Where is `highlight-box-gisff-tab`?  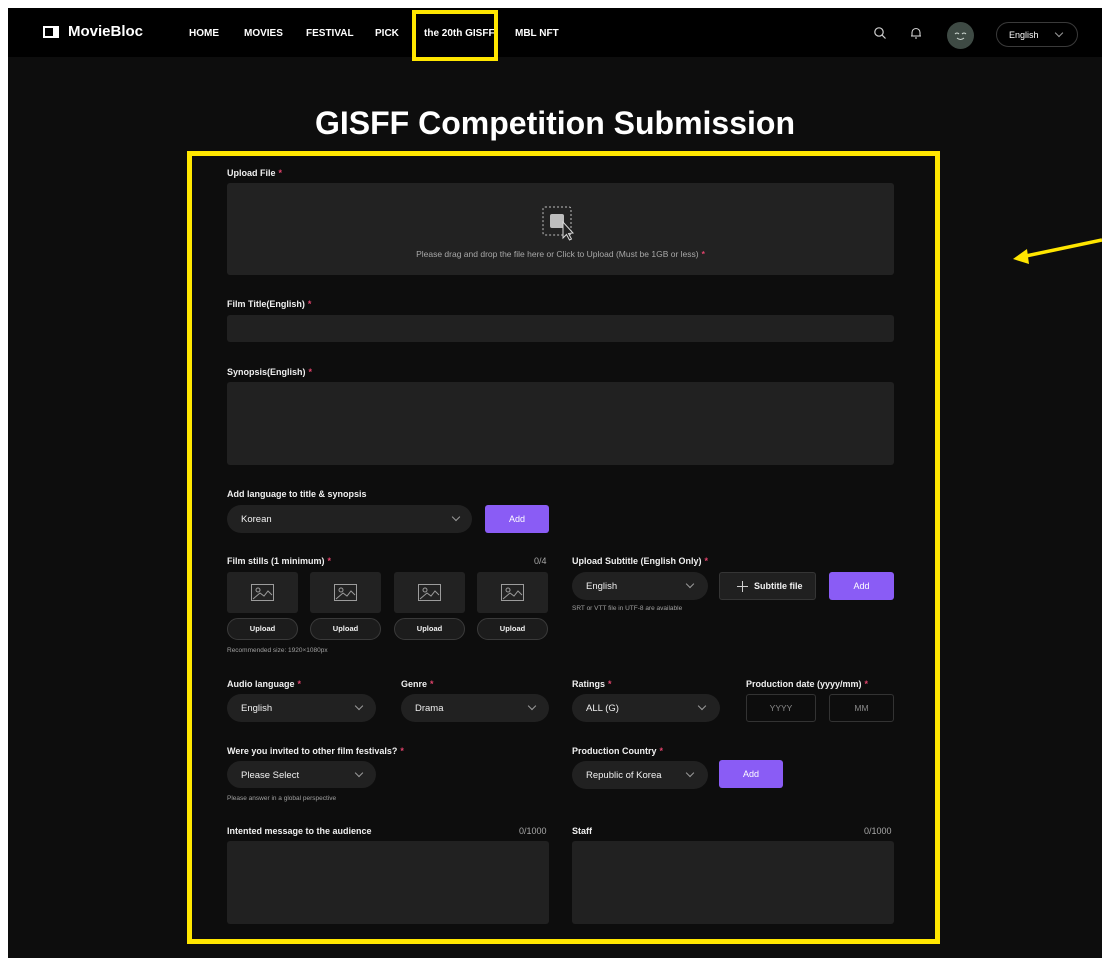
highlight-box-gisff-tab is located at coordinates (455, 35).